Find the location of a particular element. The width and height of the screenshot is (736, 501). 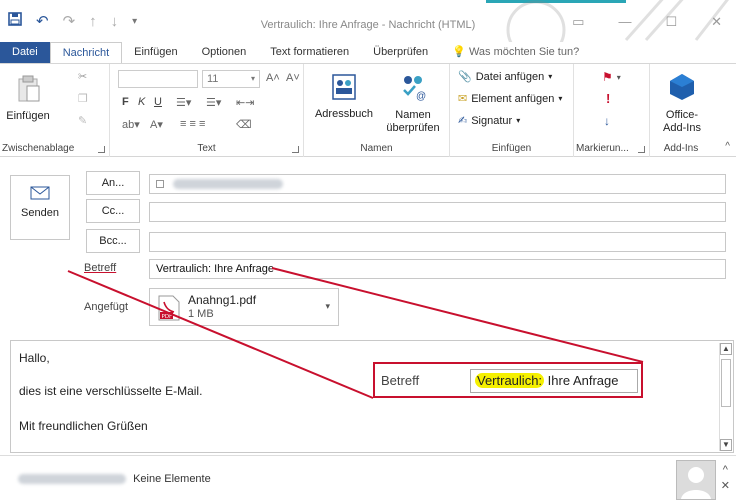

scroll-up-icon: ▲ is located at coordinates (726, 349).